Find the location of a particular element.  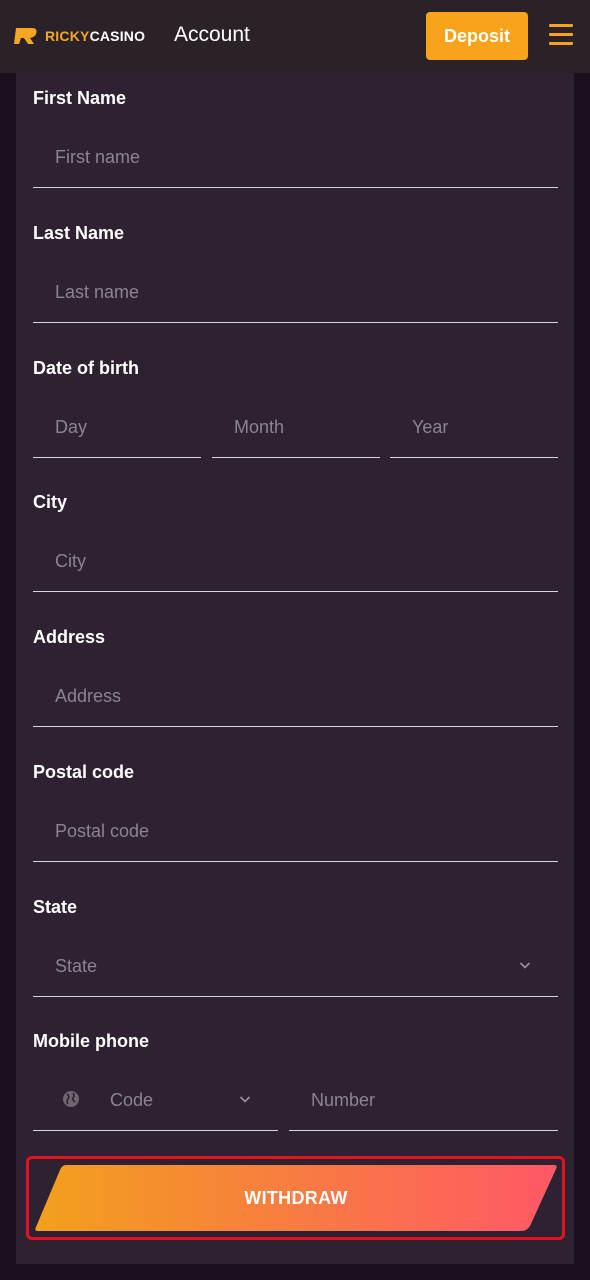

postal-code-input: Postal code is located at coordinates (295, 836).